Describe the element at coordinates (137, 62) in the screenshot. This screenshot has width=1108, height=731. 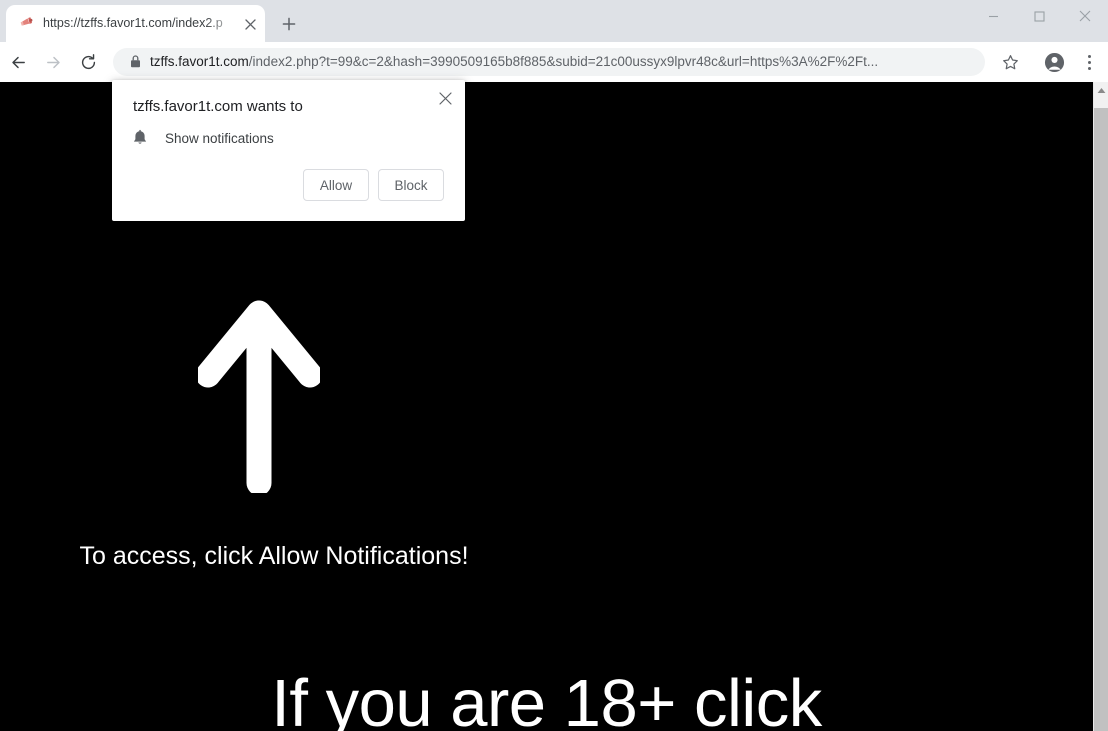
I see `lock-icon` at that location.